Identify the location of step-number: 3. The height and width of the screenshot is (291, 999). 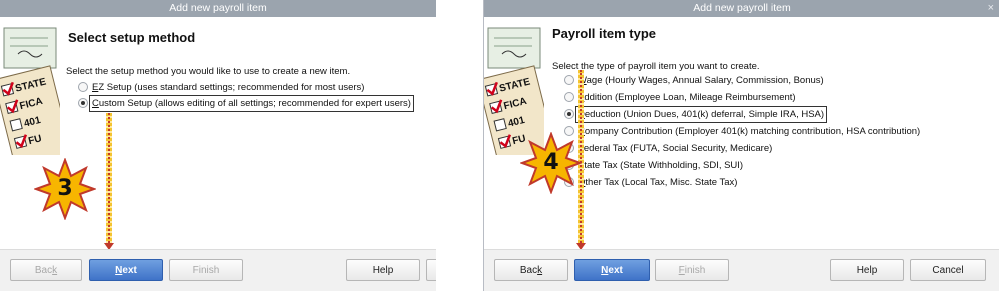
(65, 188).